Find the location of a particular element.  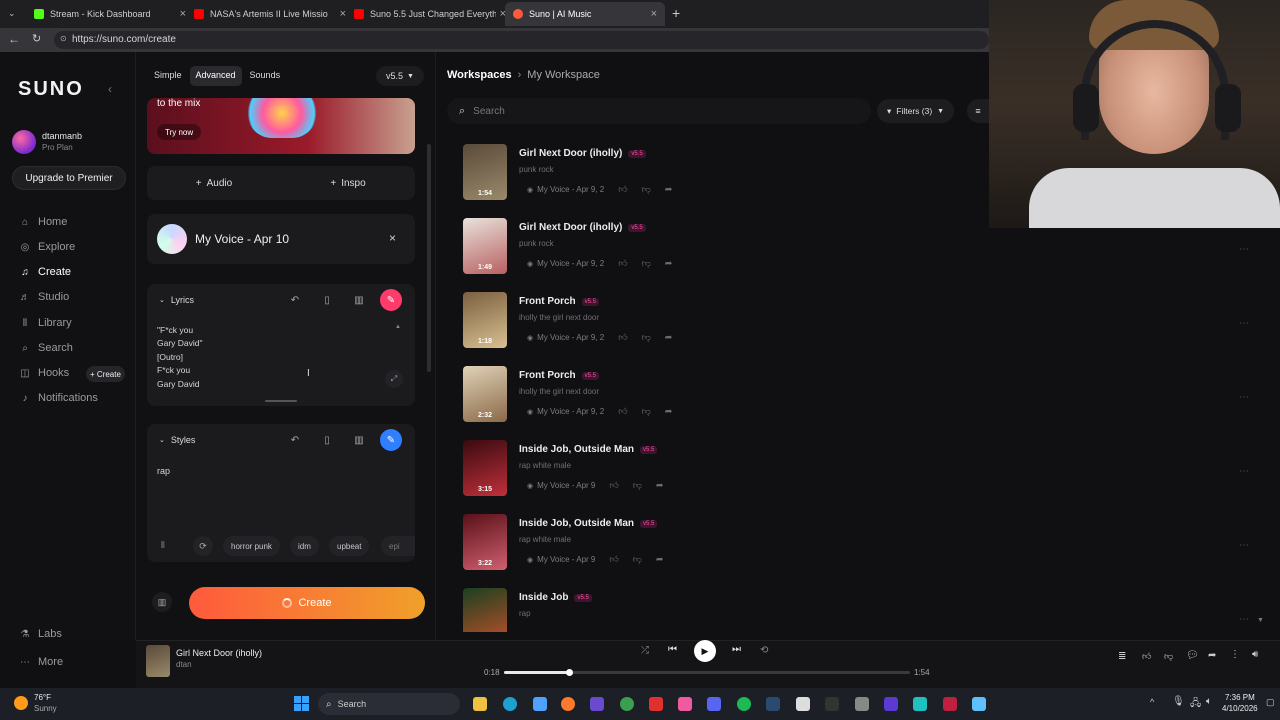

back-arrow-icon: ← is located at coordinates (14, 39).